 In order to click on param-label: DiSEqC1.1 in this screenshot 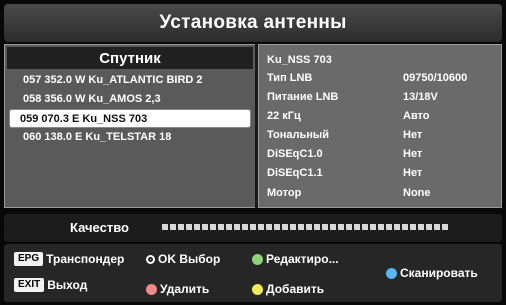, I will do `click(295, 173)`.